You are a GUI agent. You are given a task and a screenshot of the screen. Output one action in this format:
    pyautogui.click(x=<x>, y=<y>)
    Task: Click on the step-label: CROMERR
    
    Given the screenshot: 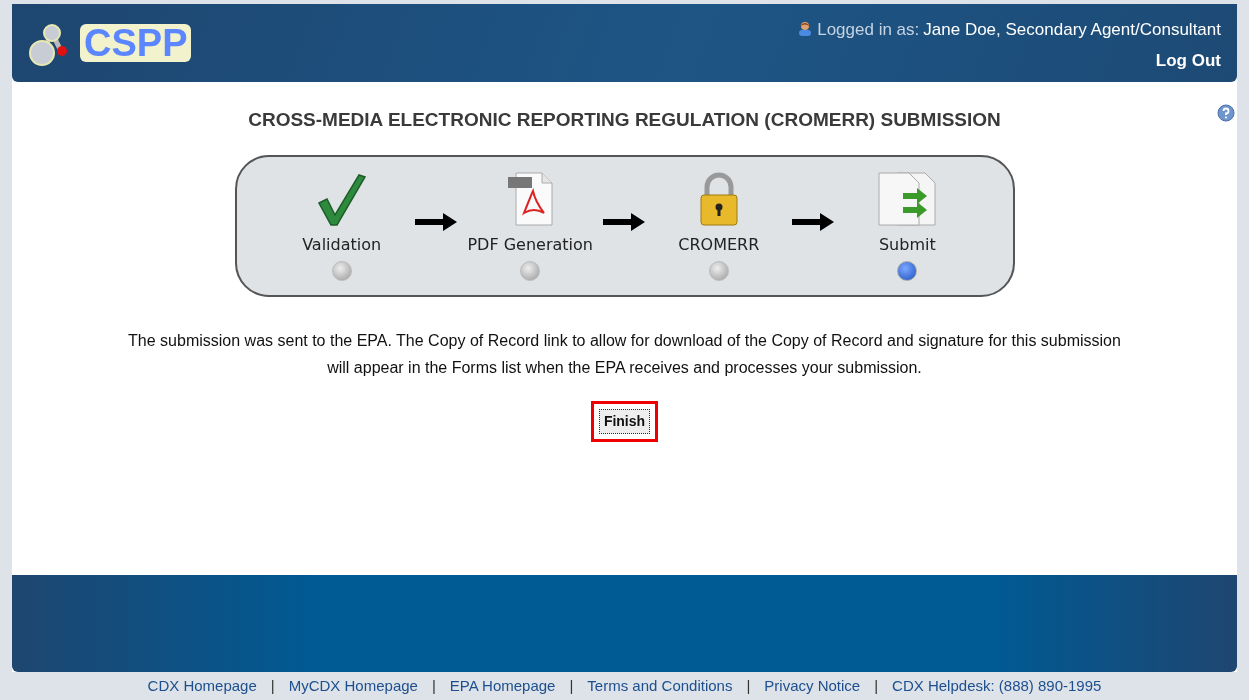 What is the action you would take?
    pyautogui.click(x=719, y=244)
    